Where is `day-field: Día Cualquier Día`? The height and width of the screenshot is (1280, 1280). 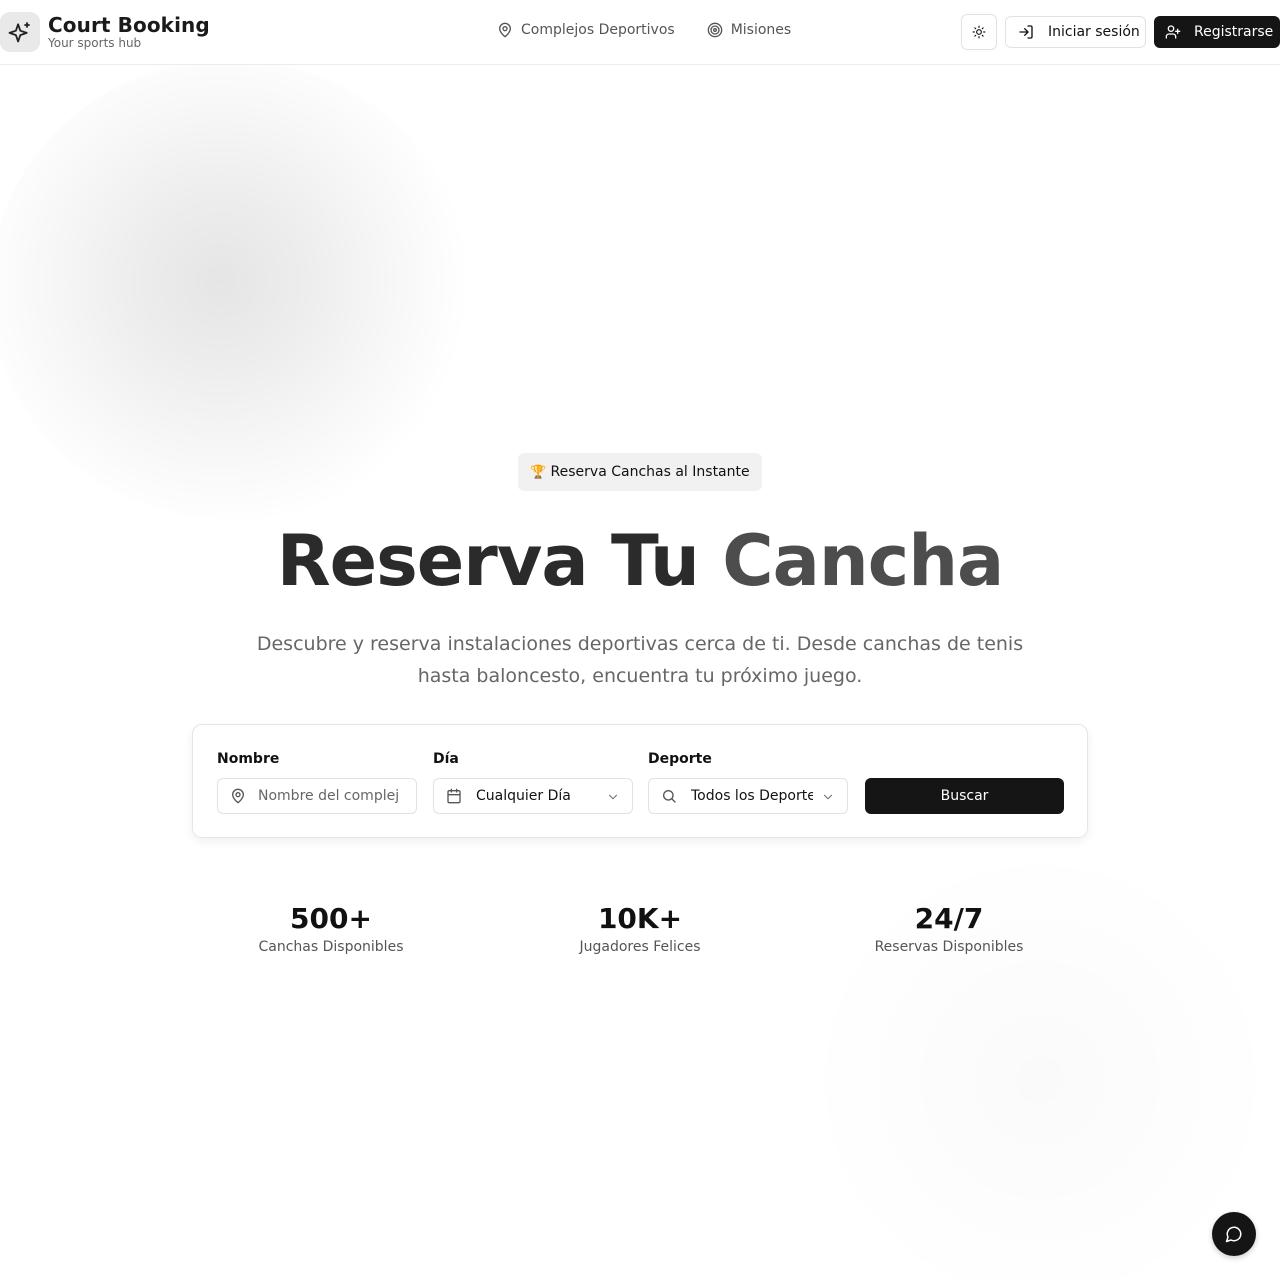
day-field: Día Cualquier Día is located at coordinates (533, 782).